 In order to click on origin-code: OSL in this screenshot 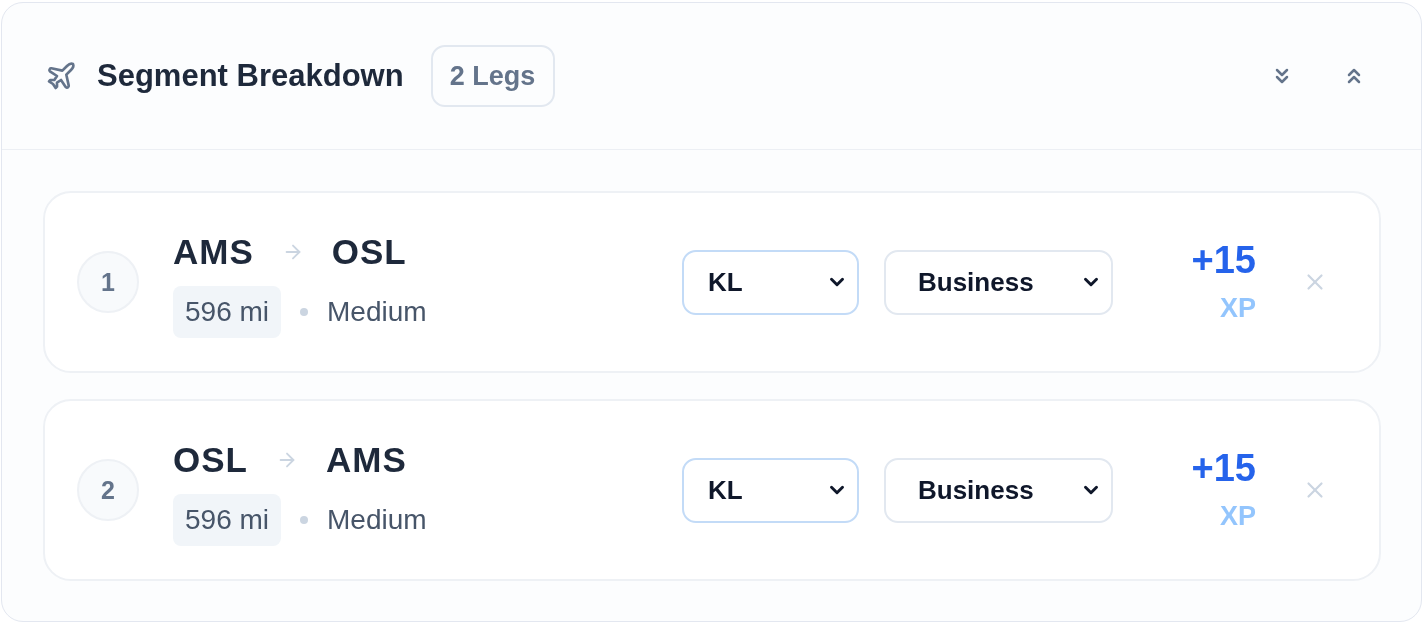, I will do `click(210, 460)`.